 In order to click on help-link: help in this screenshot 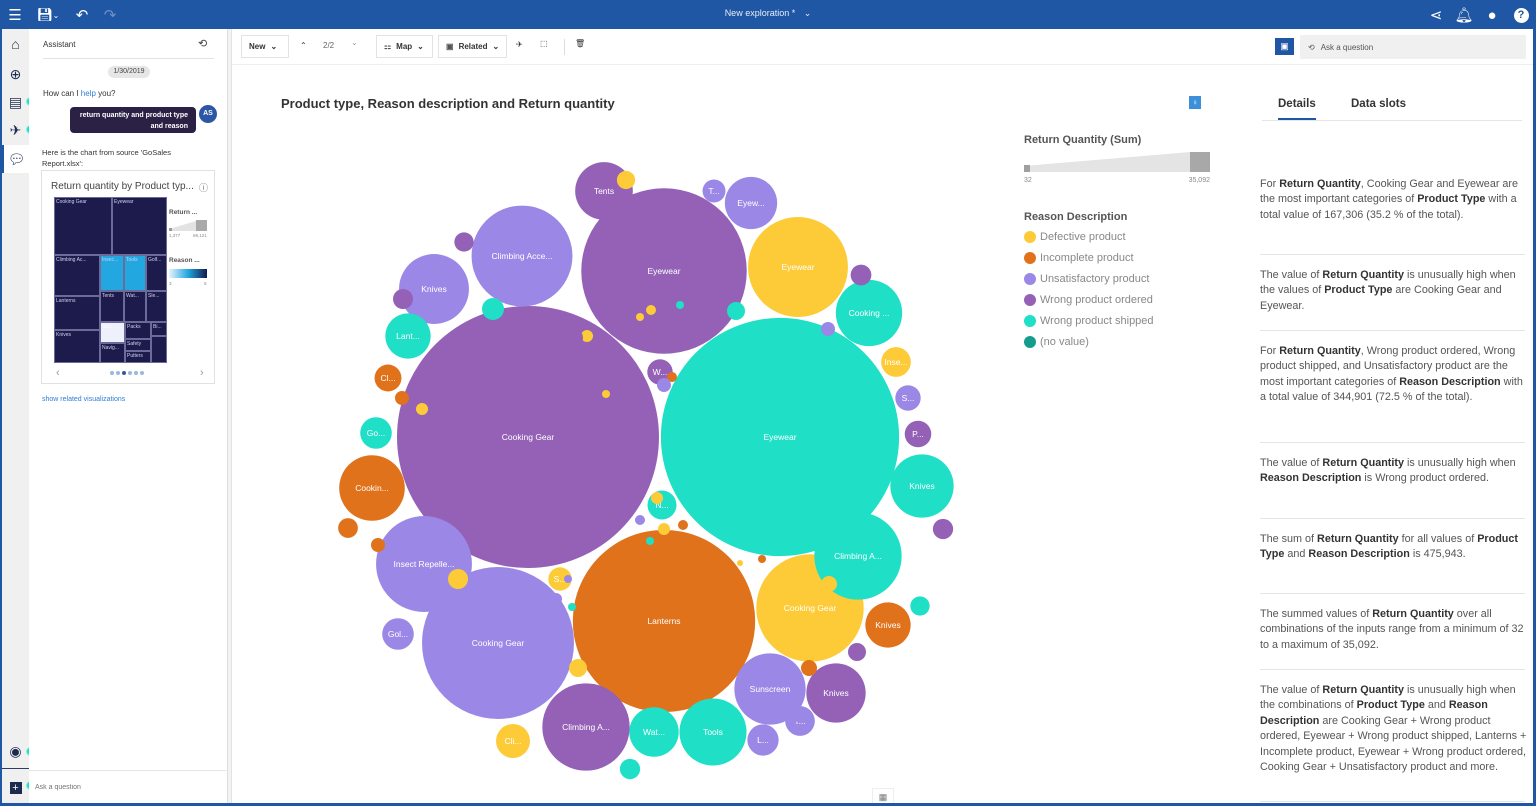, I will do `click(88, 93)`.